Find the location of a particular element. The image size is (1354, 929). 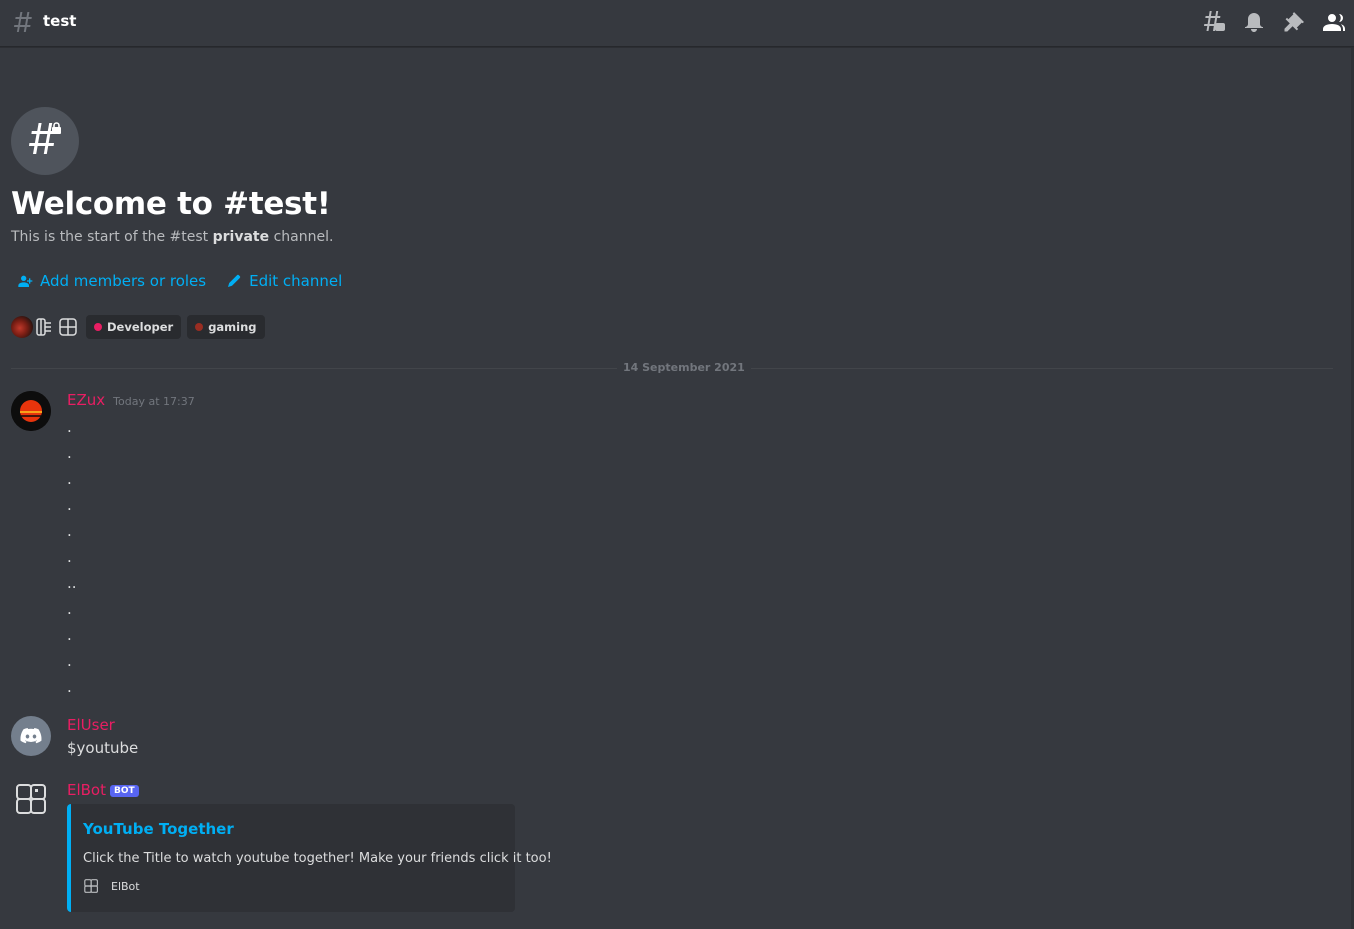

avatar-bot-mini is located at coordinates (45, 327).